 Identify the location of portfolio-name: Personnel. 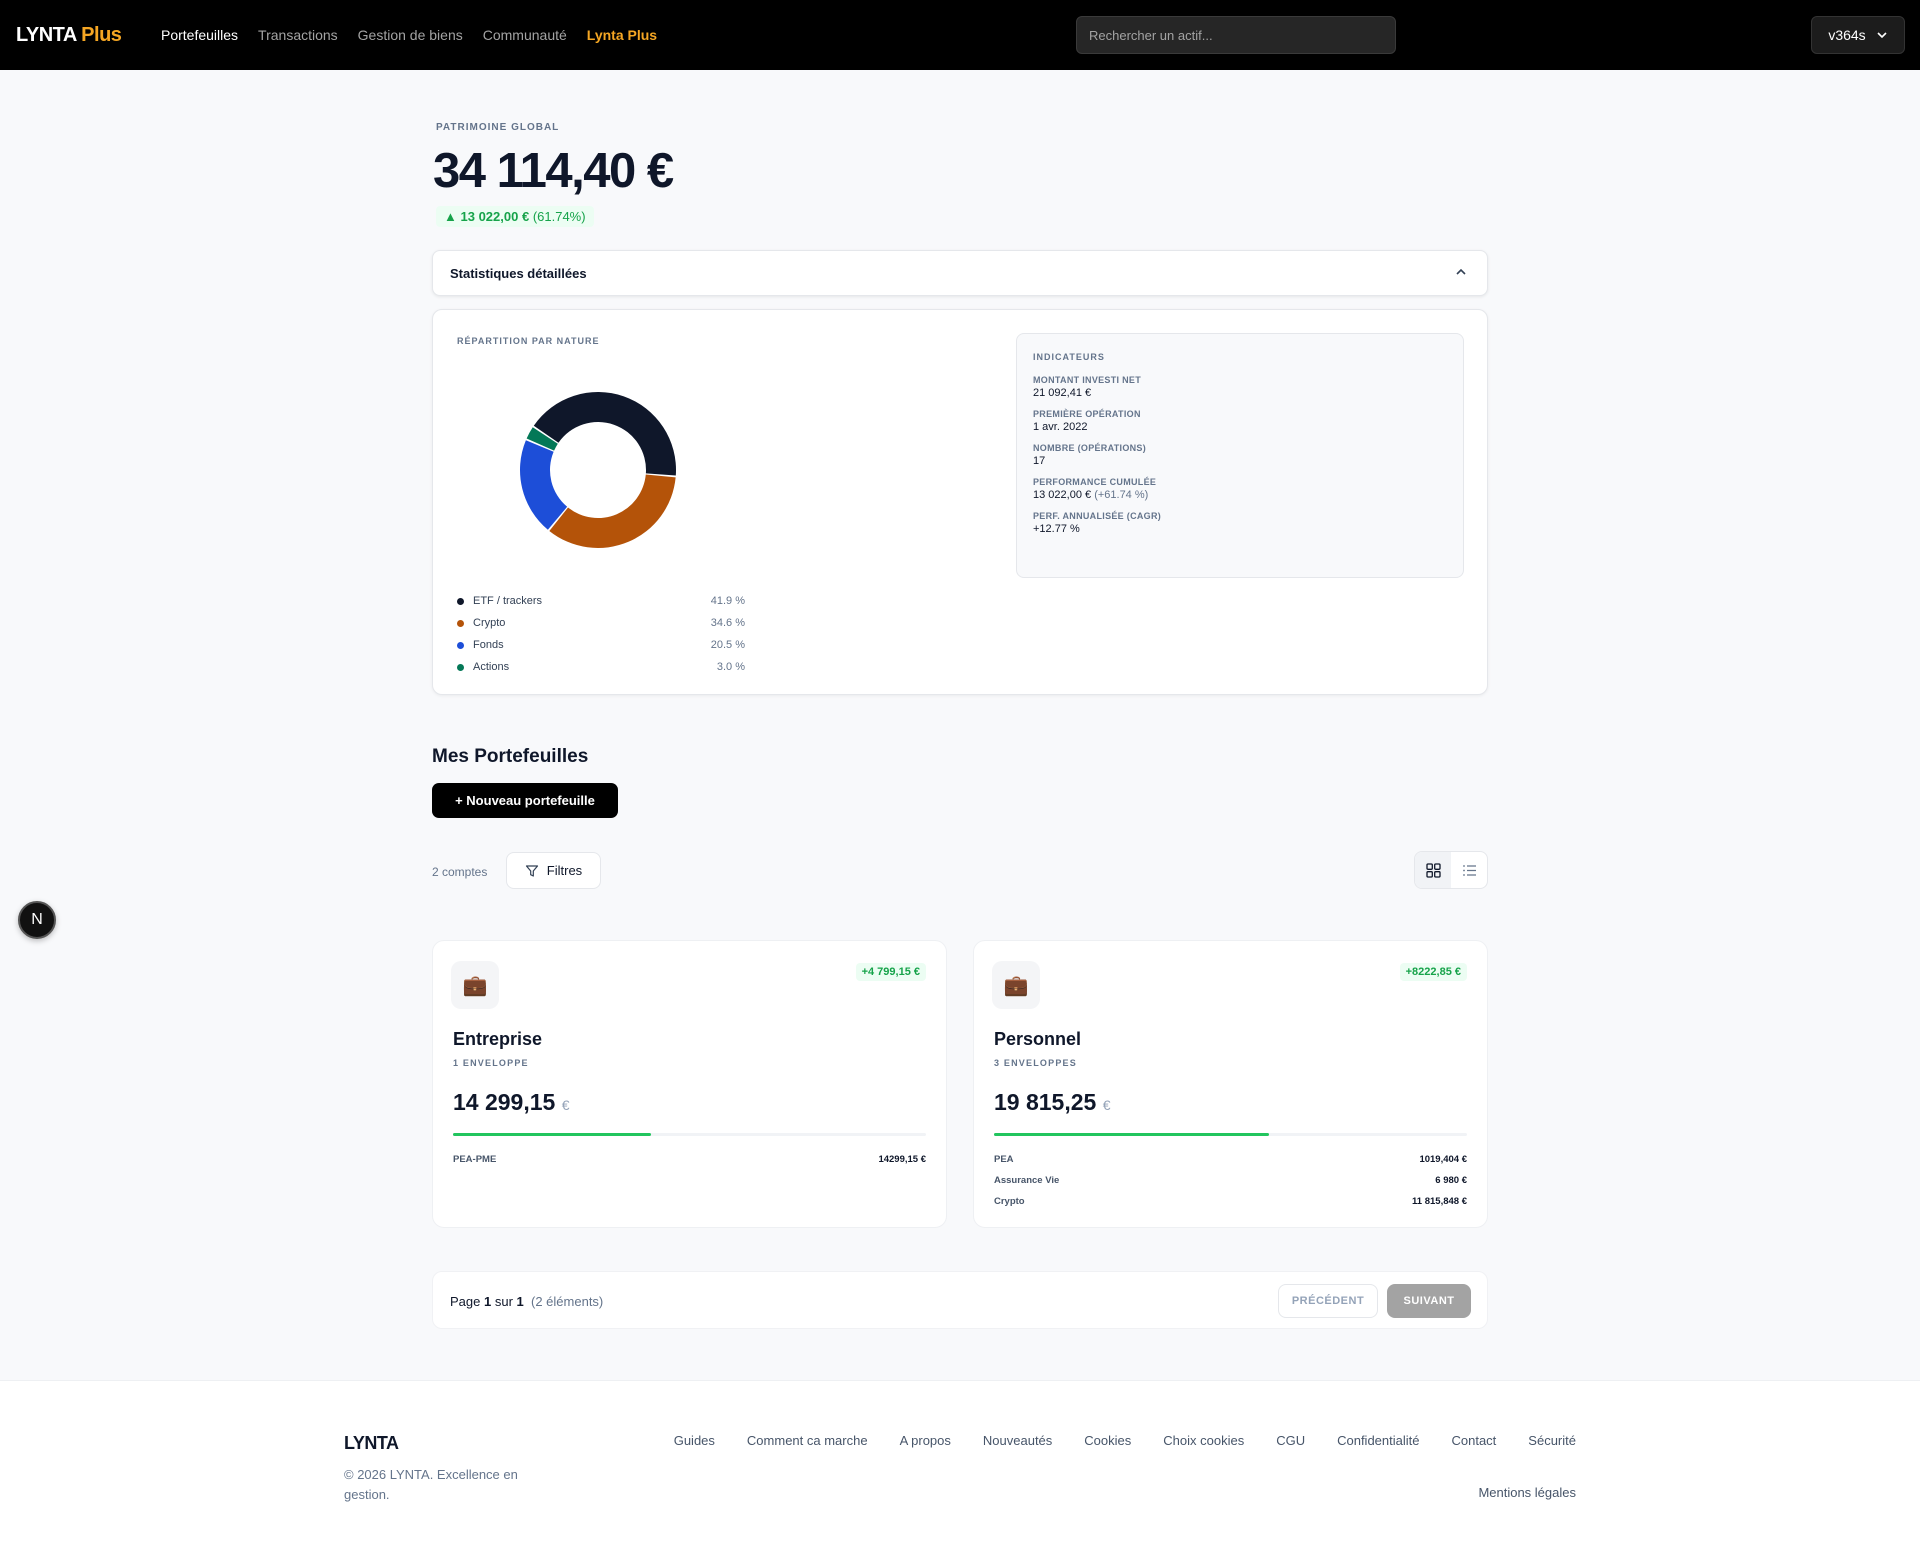
(1038, 1039).